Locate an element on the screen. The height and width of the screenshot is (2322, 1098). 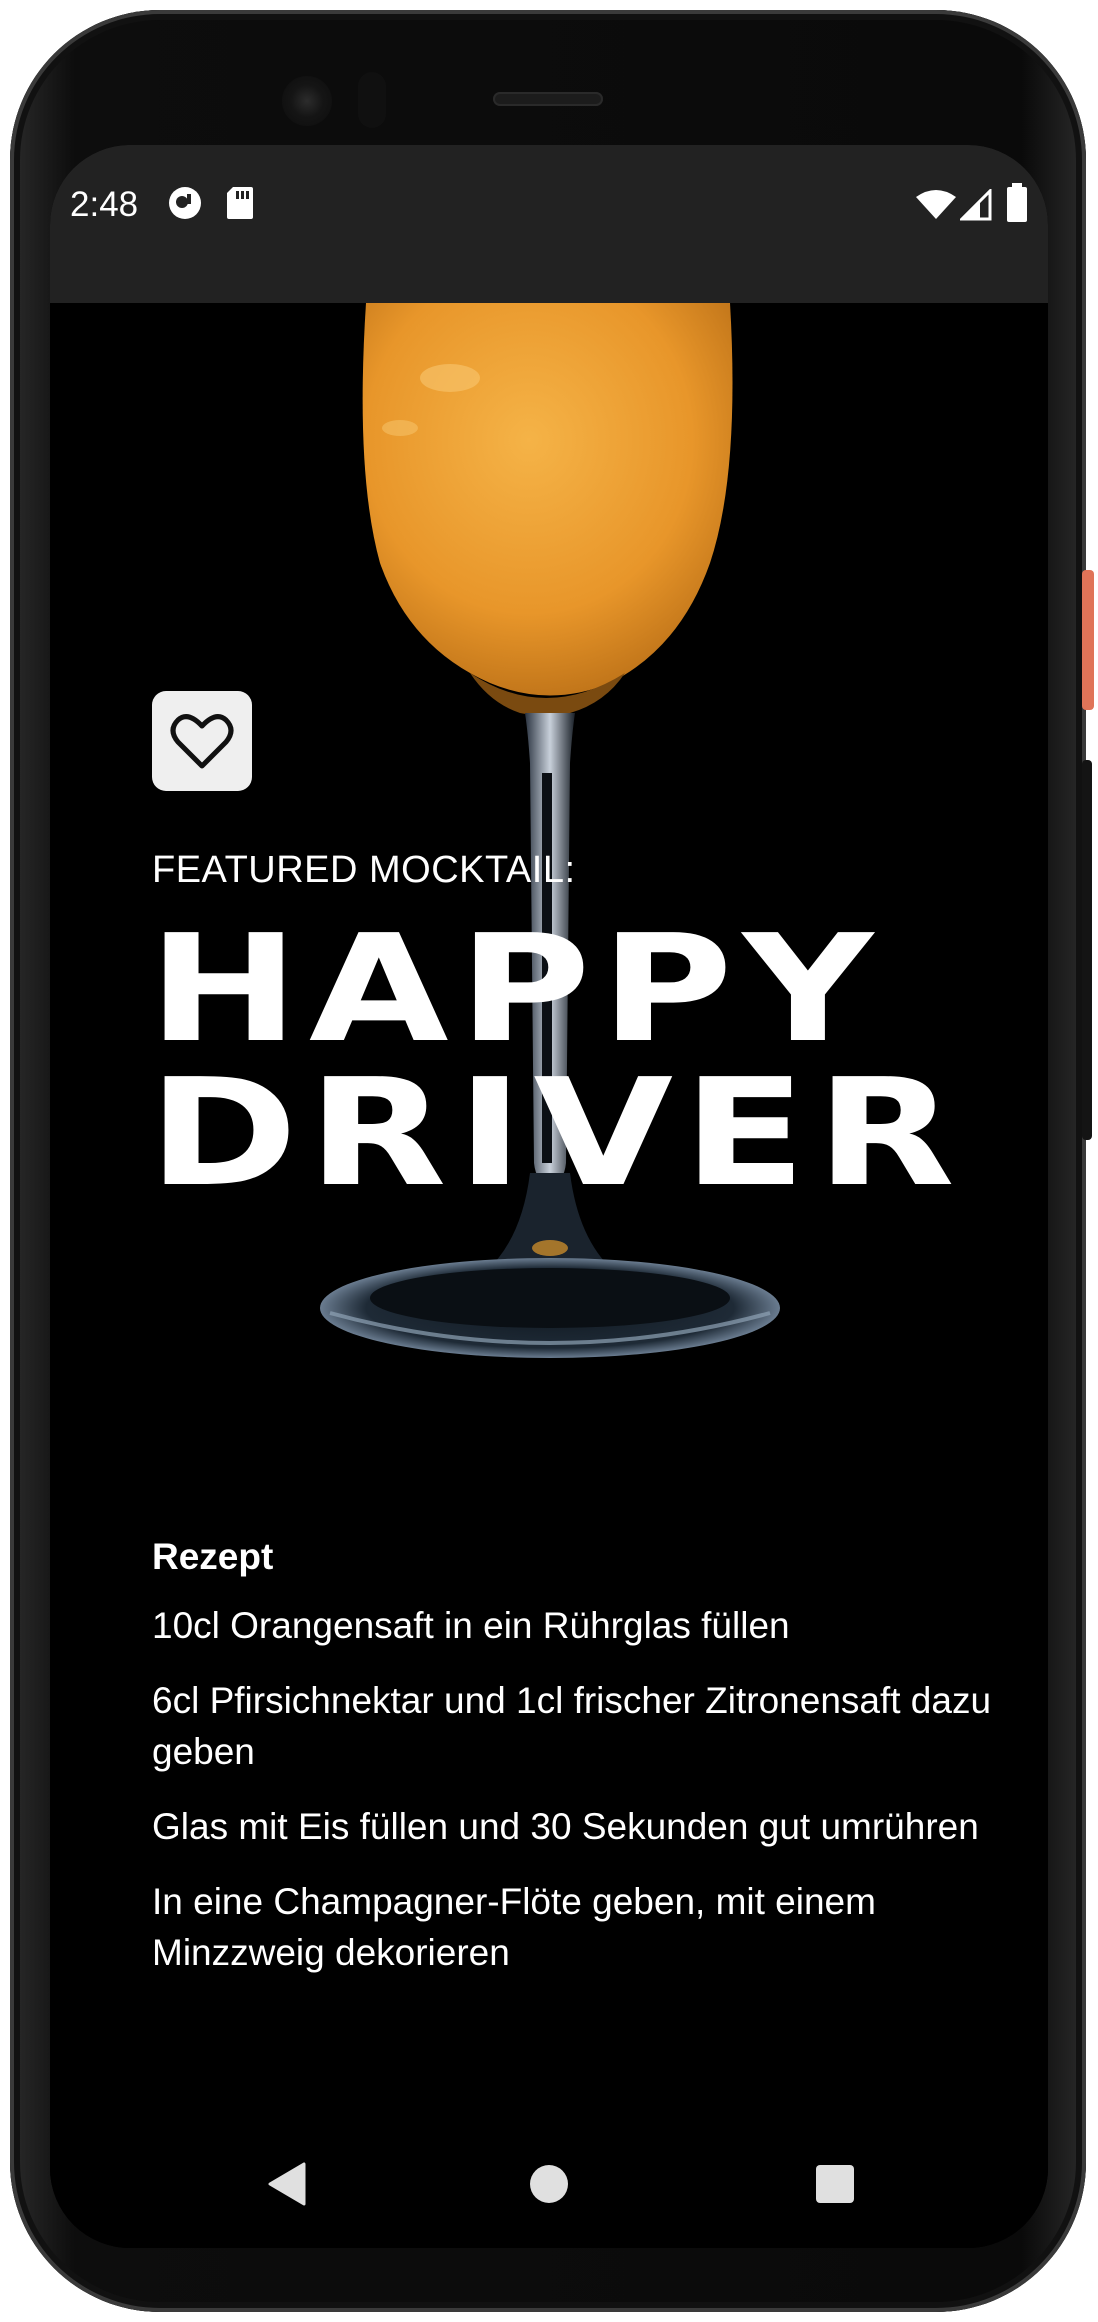
heart-outline-icon is located at coordinates (202, 741).